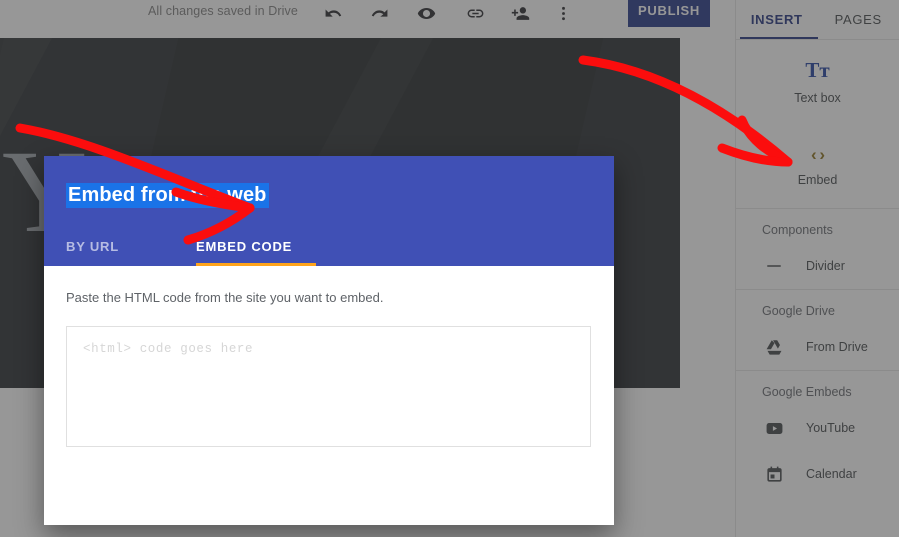  I want to click on dialog-tabs: BY URL EMBED CODE, so click(191, 246).